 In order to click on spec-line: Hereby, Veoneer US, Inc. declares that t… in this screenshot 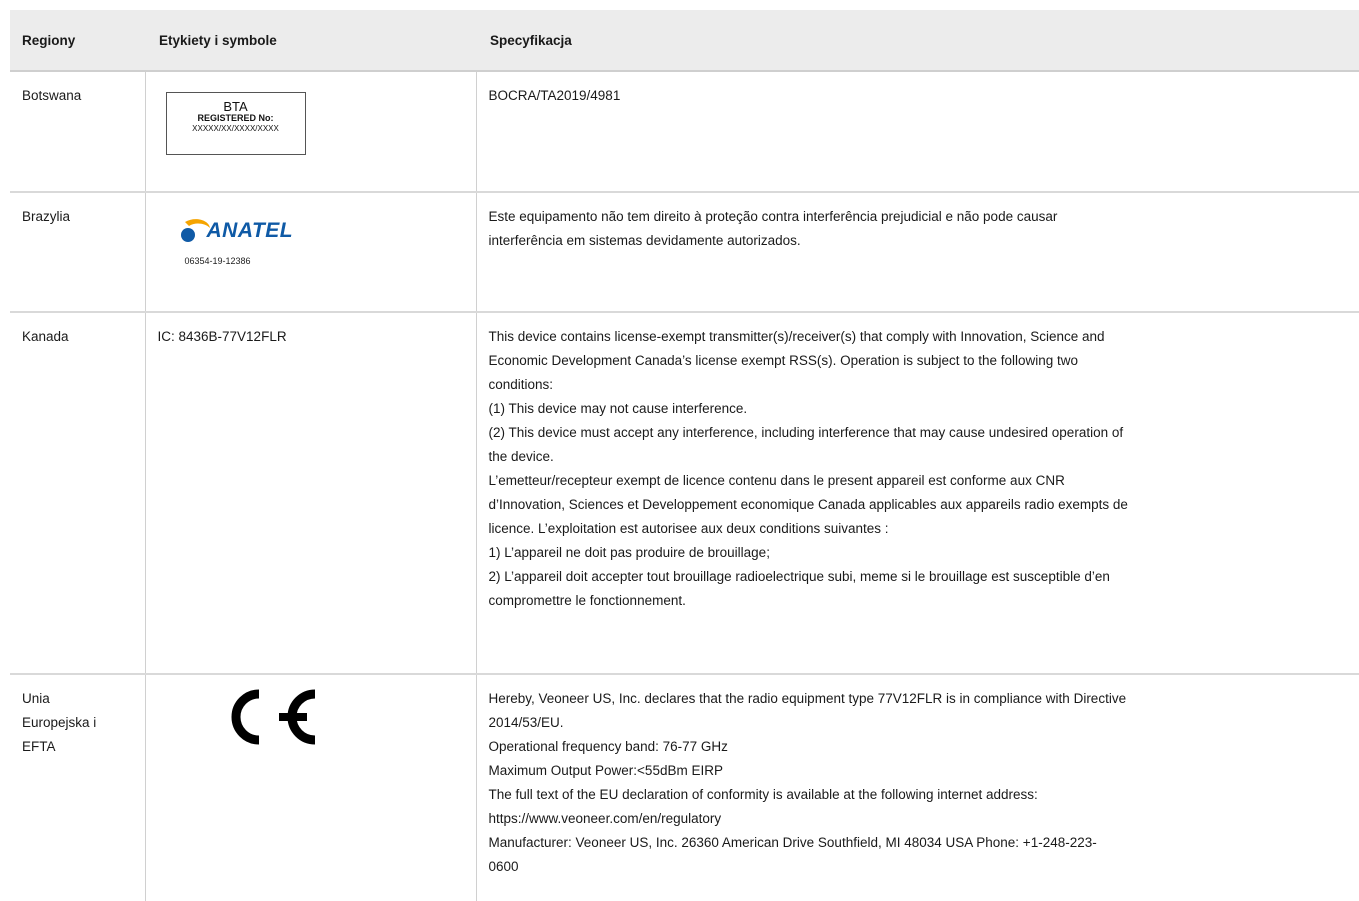, I will do `click(807, 698)`.